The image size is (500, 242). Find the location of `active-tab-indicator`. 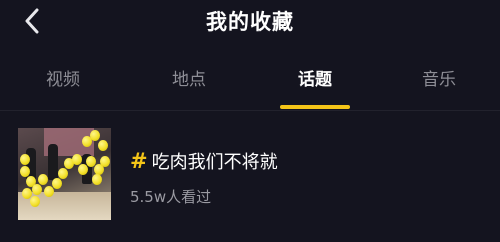

active-tab-indicator is located at coordinates (315, 107).